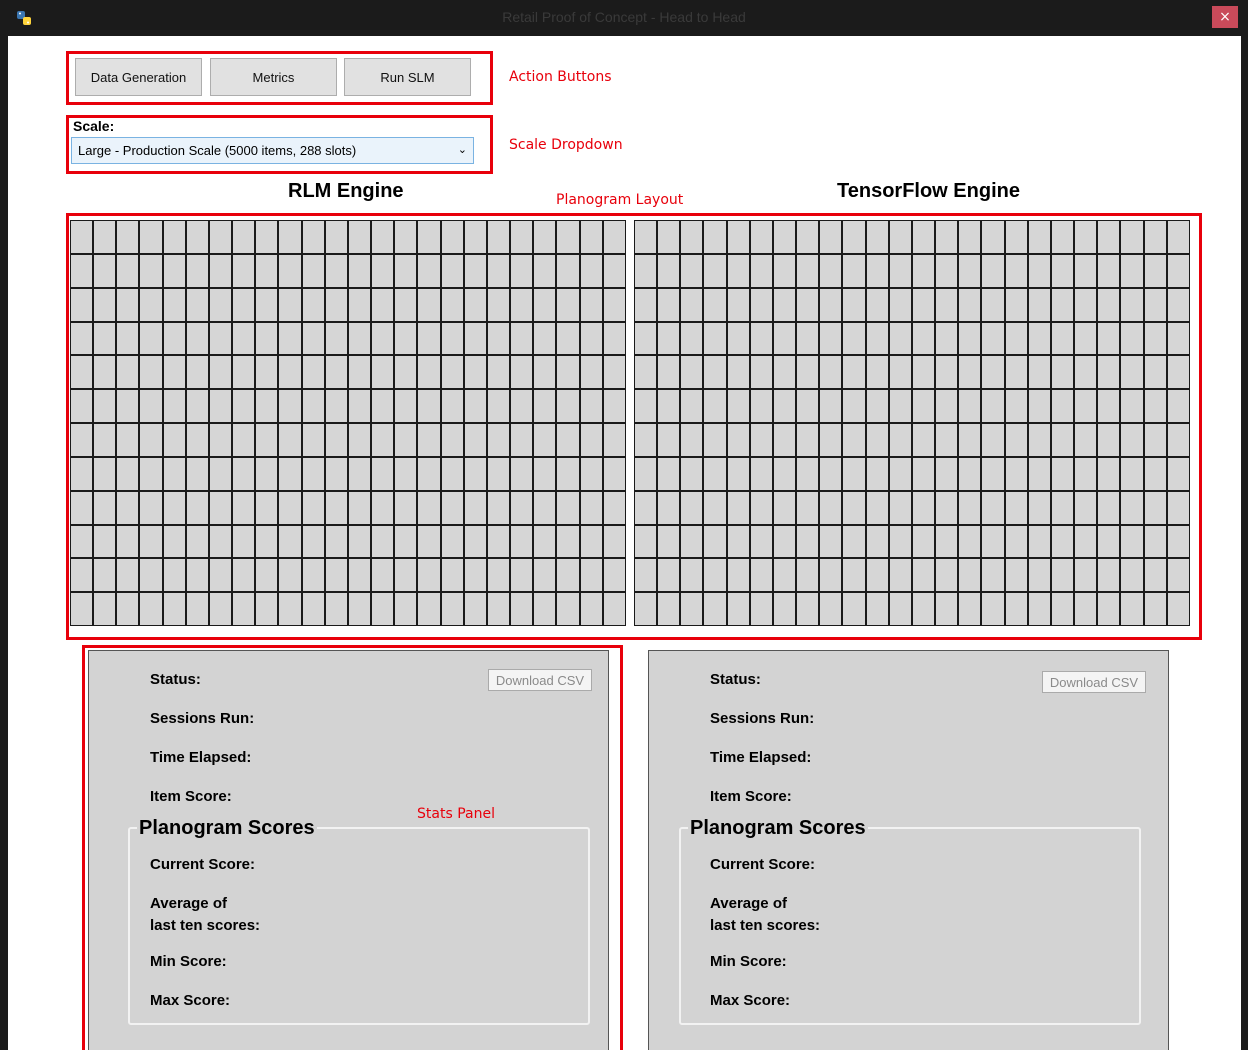  Describe the element at coordinates (407, 77) in the screenshot. I see `run-slm-button: Run SLM` at that location.